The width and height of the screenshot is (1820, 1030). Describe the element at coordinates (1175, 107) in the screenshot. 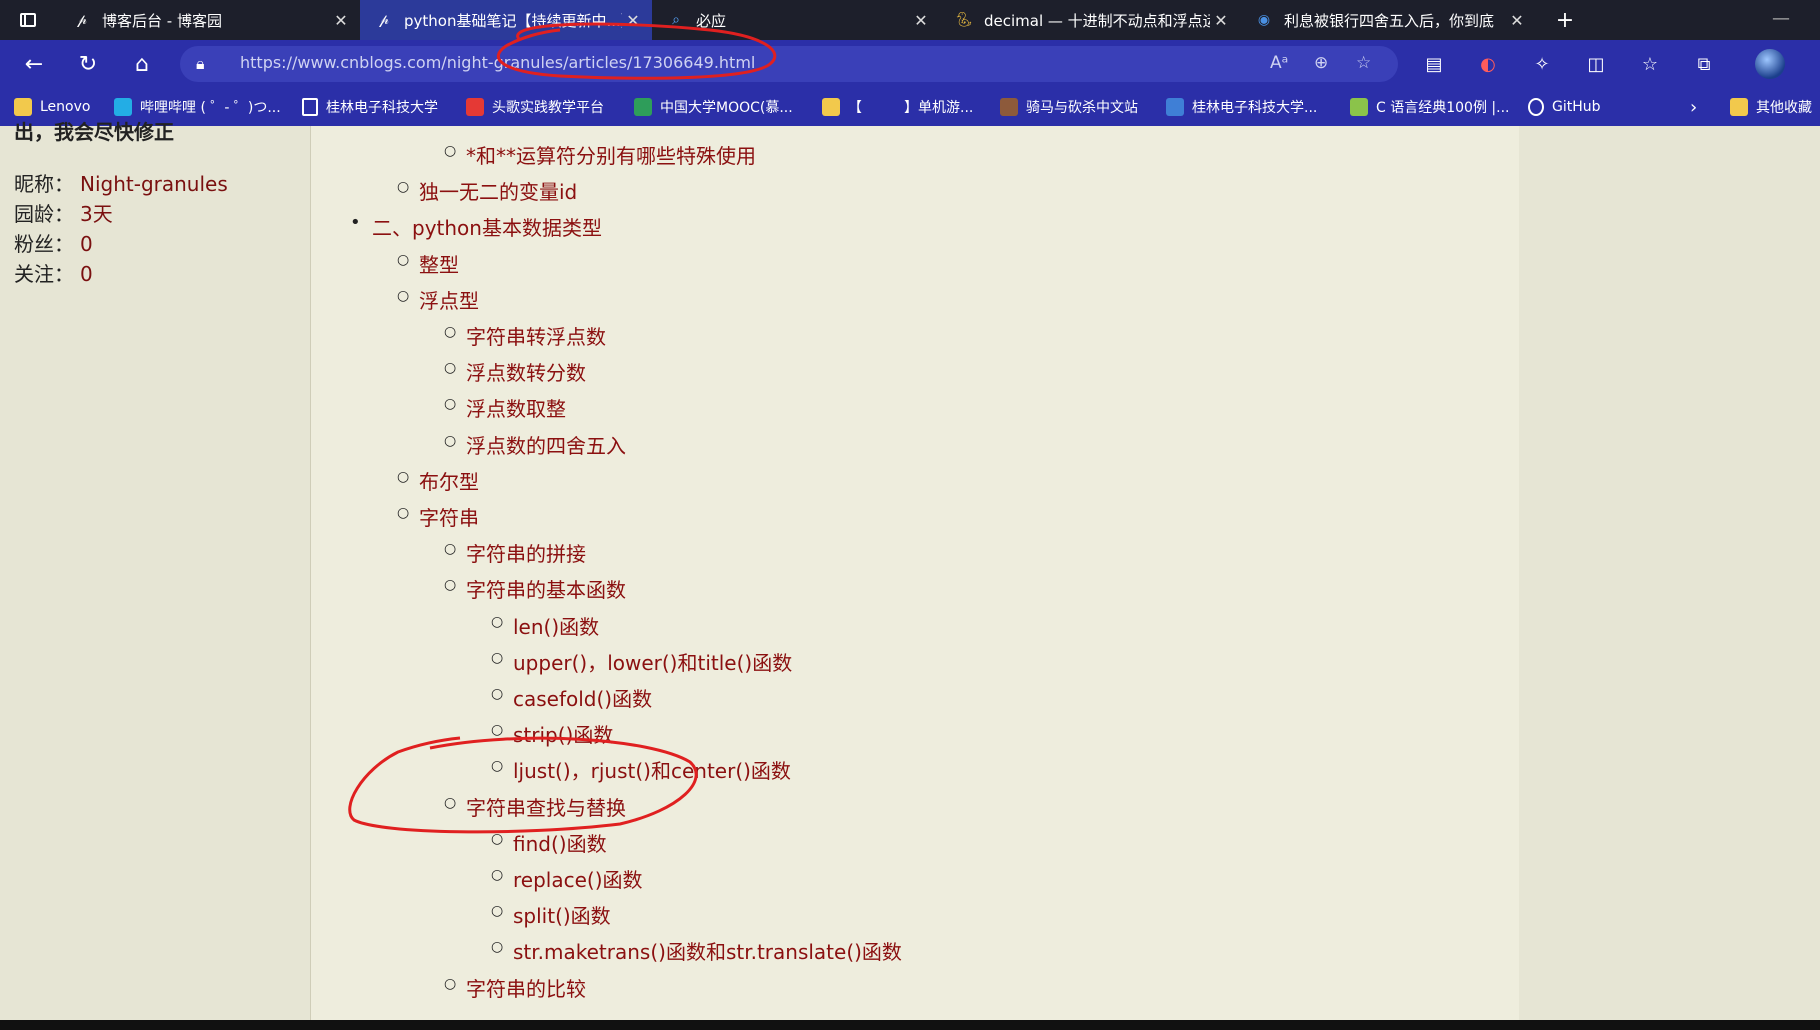

I see `abp-icon` at that location.